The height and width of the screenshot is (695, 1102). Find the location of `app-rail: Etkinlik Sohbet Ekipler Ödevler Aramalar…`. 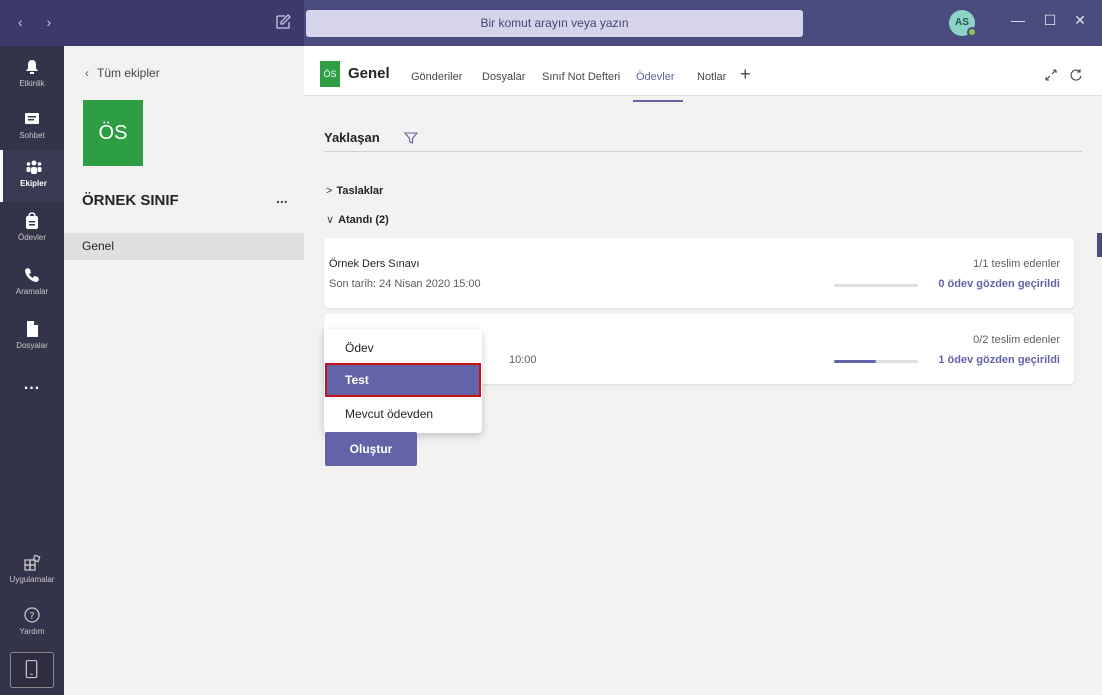

app-rail: Etkinlik Sohbet Ekipler Ödevler Aramalar… is located at coordinates (32, 370).